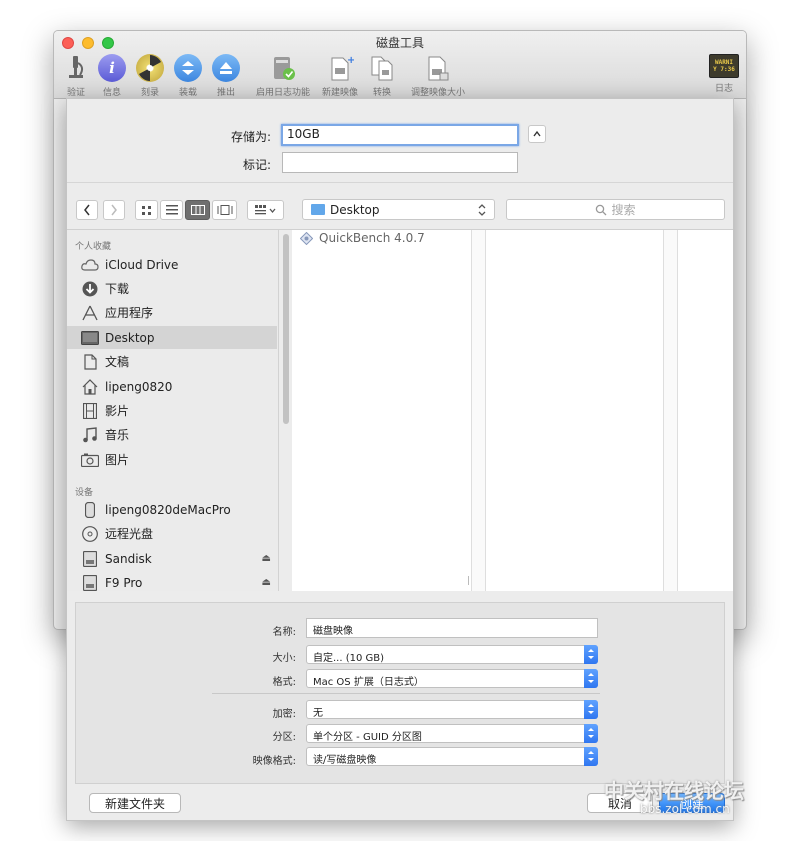 The height and width of the screenshot is (841, 800). What do you see at coordinates (90, 313) in the screenshot?
I see `applications-icon` at bounding box center [90, 313].